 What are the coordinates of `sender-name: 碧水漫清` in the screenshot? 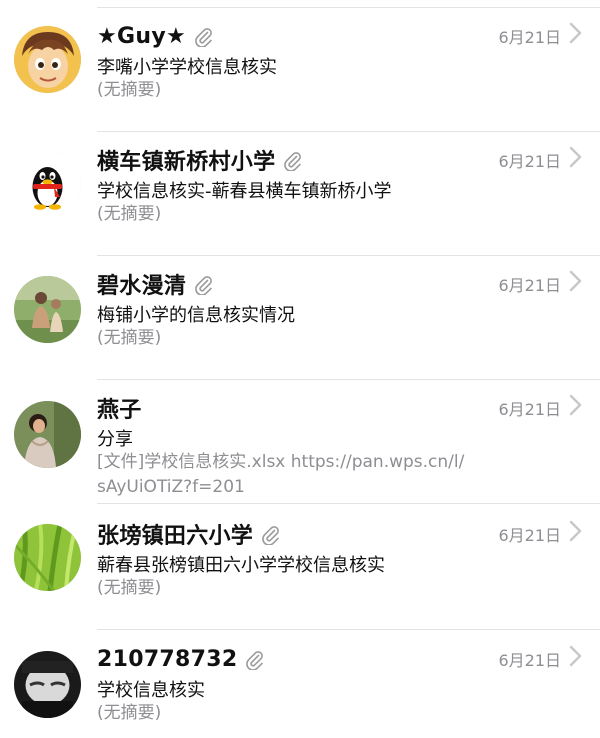 It's located at (142, 286).